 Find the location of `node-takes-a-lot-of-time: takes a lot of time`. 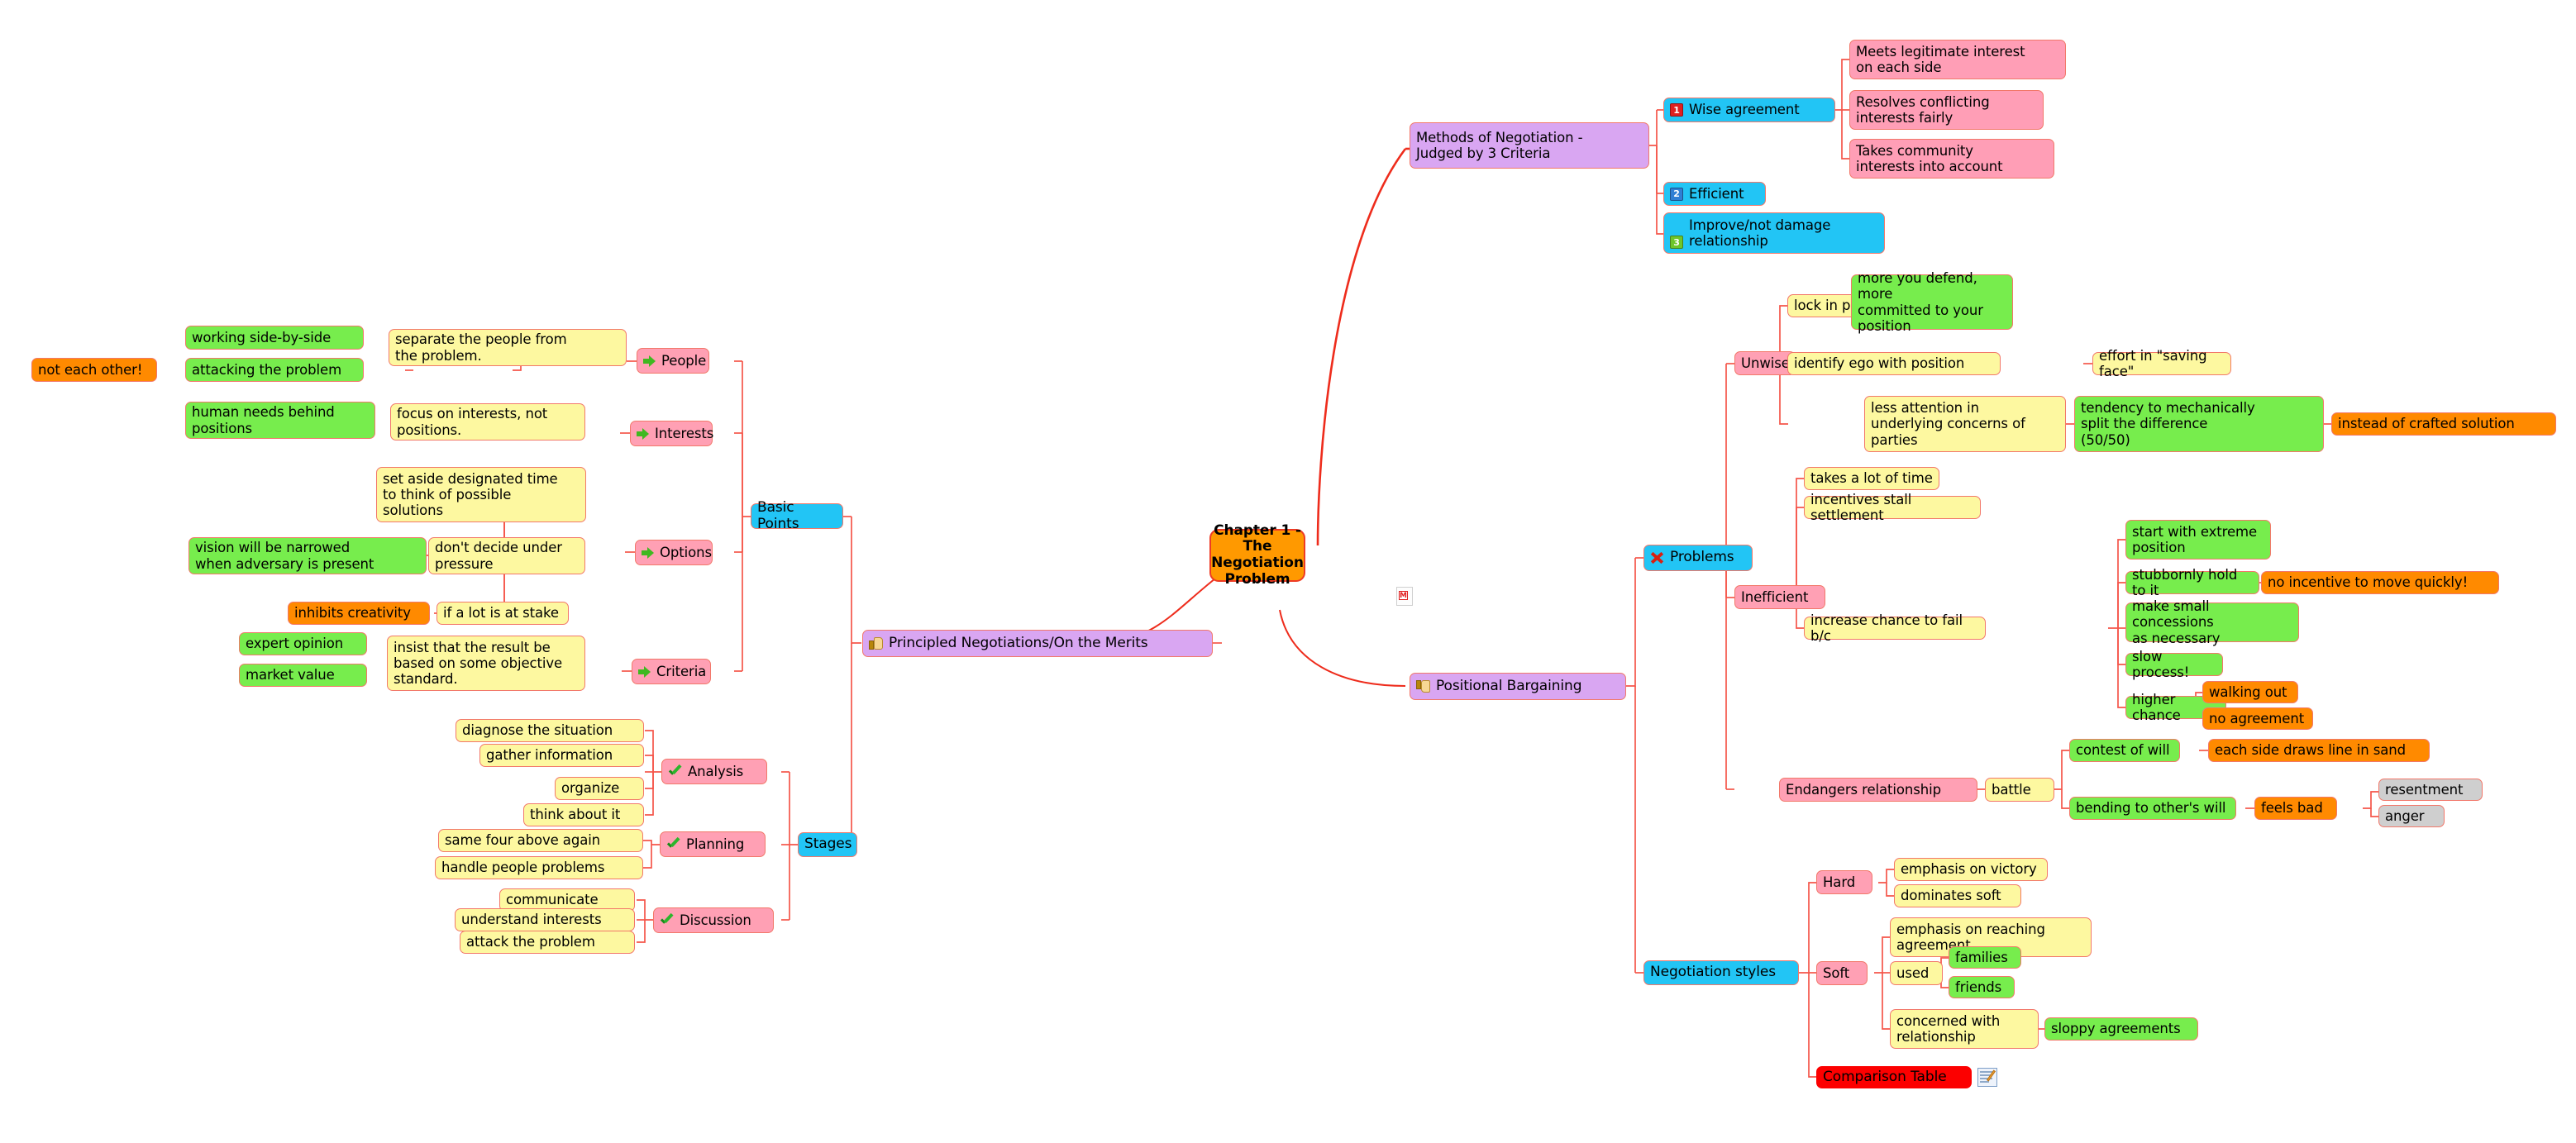

node-takes-a-lot-of-time: takes a lot of time is located at coordinates (1871, 478).